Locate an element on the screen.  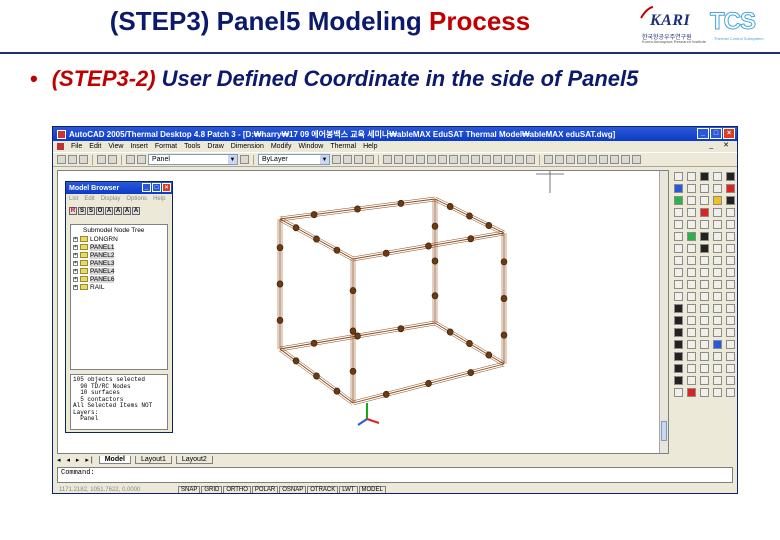
menu-view: View is located at coordinates (115, 146).